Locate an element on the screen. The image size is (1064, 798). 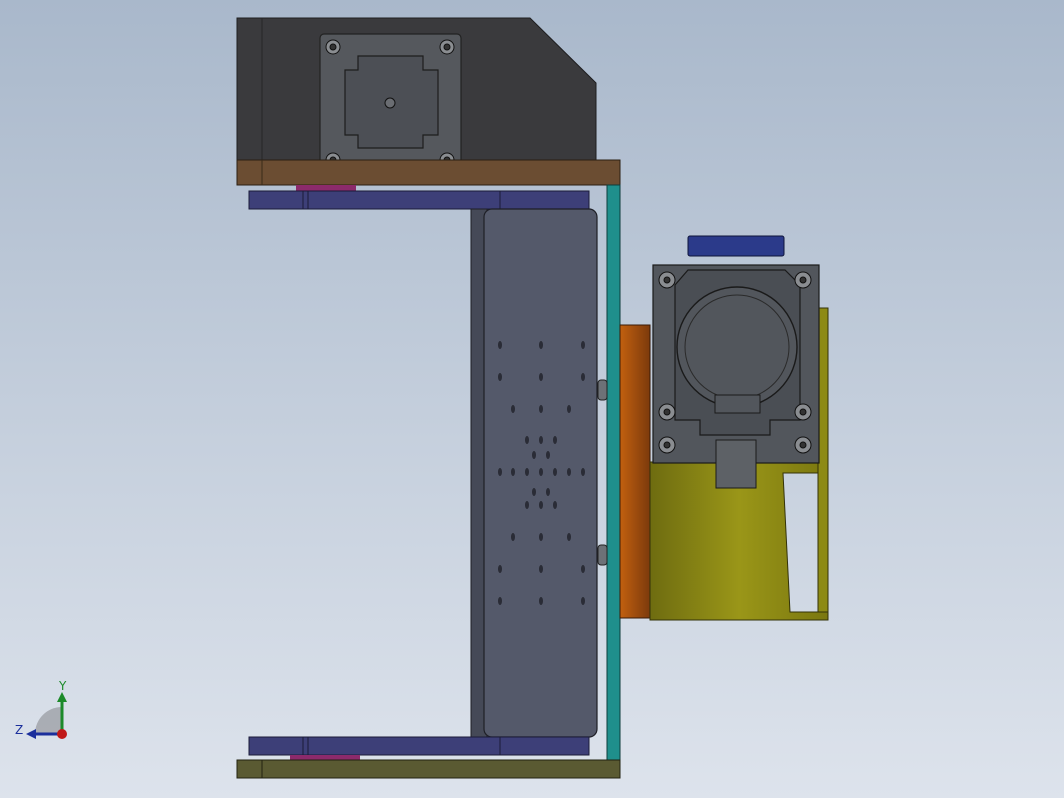
triad-z-label: Z is located at coordinates (19, 730).